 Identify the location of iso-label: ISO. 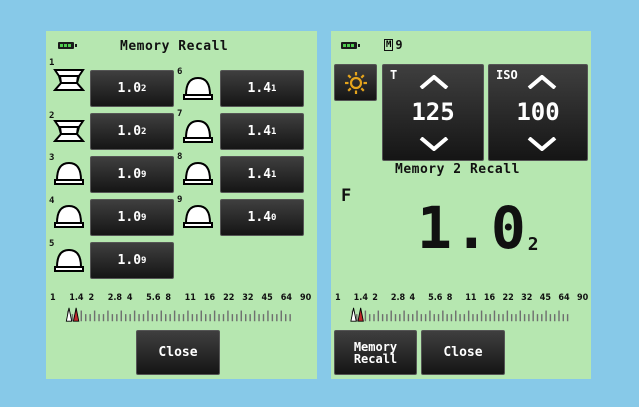
(507, 75).